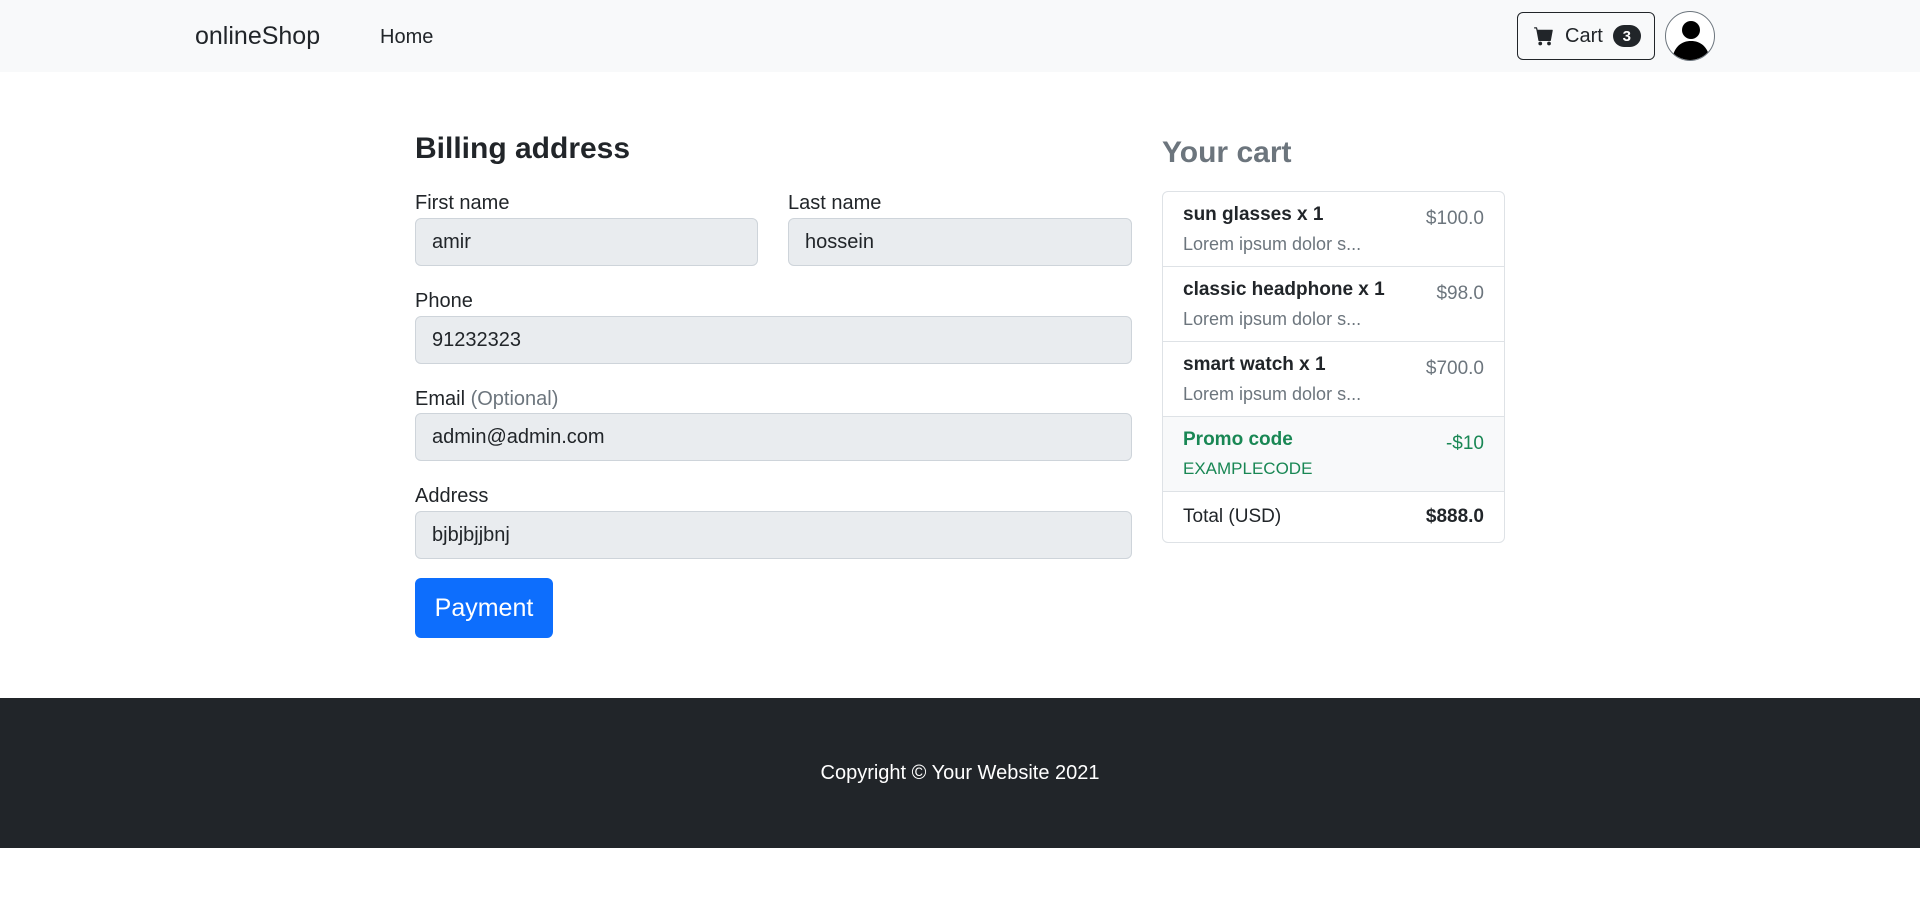 The image size is (1920, 902). I want to click on phone-label: Phone, so click(444, 301).